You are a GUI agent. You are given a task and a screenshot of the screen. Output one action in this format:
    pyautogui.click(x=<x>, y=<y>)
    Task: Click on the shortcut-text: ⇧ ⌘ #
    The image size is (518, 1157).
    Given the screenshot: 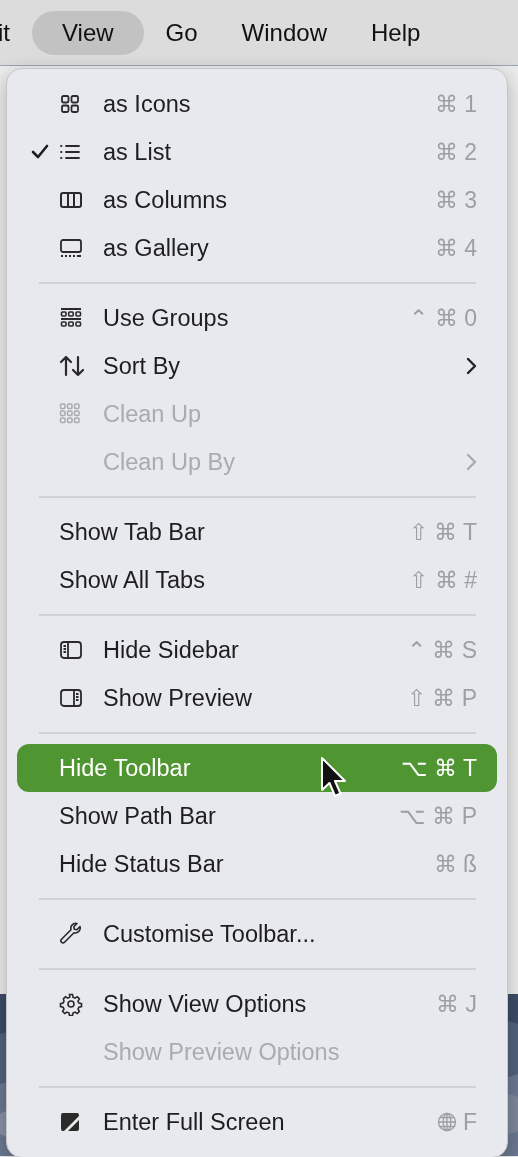 What is the action you would take?
    pyautogui.click(x=443, y=580)
    